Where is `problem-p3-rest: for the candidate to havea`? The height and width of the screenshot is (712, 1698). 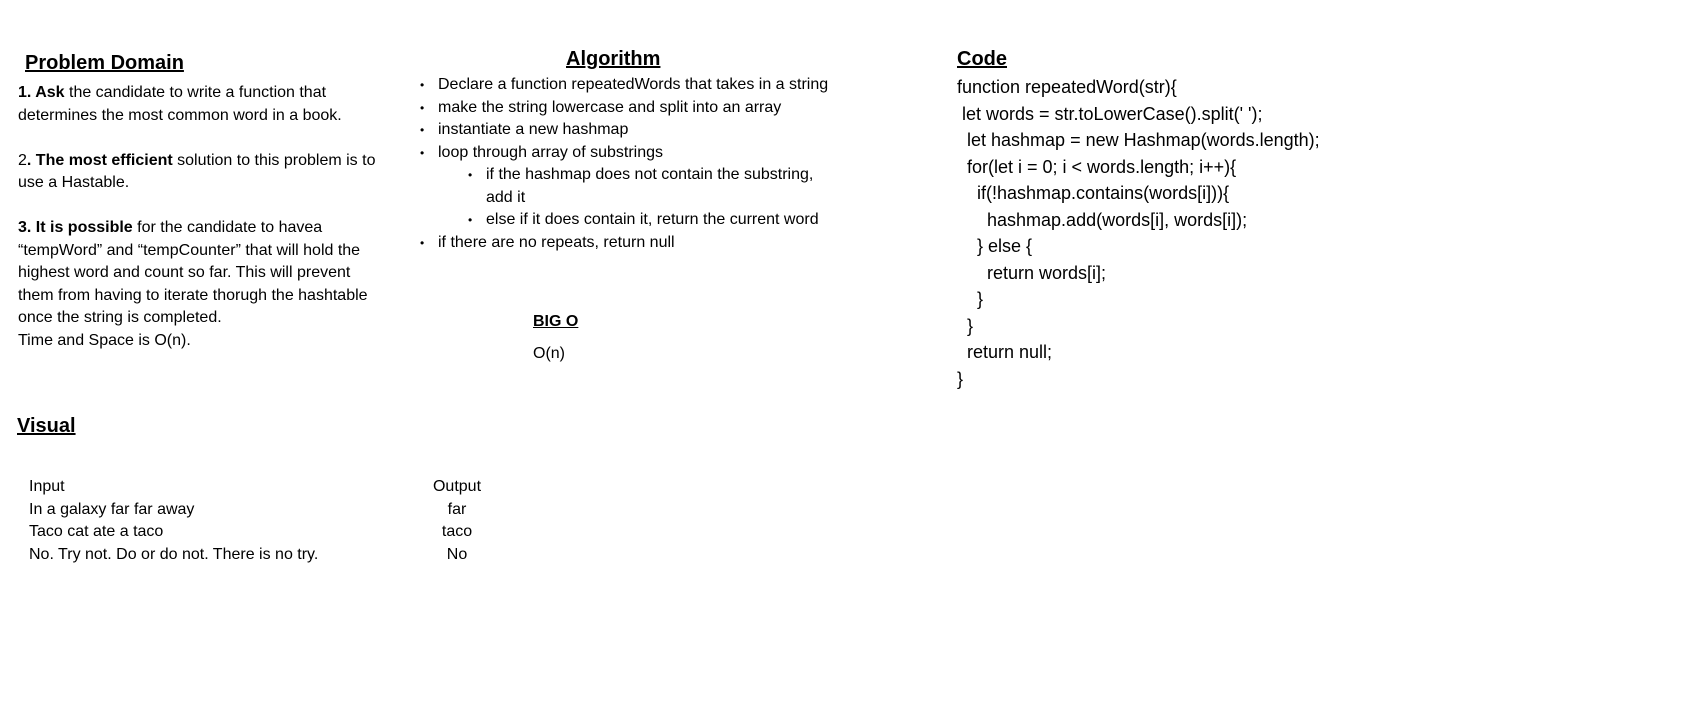
problem-p3-rest: for the candidate to havea is located at coordinates (227, 227).